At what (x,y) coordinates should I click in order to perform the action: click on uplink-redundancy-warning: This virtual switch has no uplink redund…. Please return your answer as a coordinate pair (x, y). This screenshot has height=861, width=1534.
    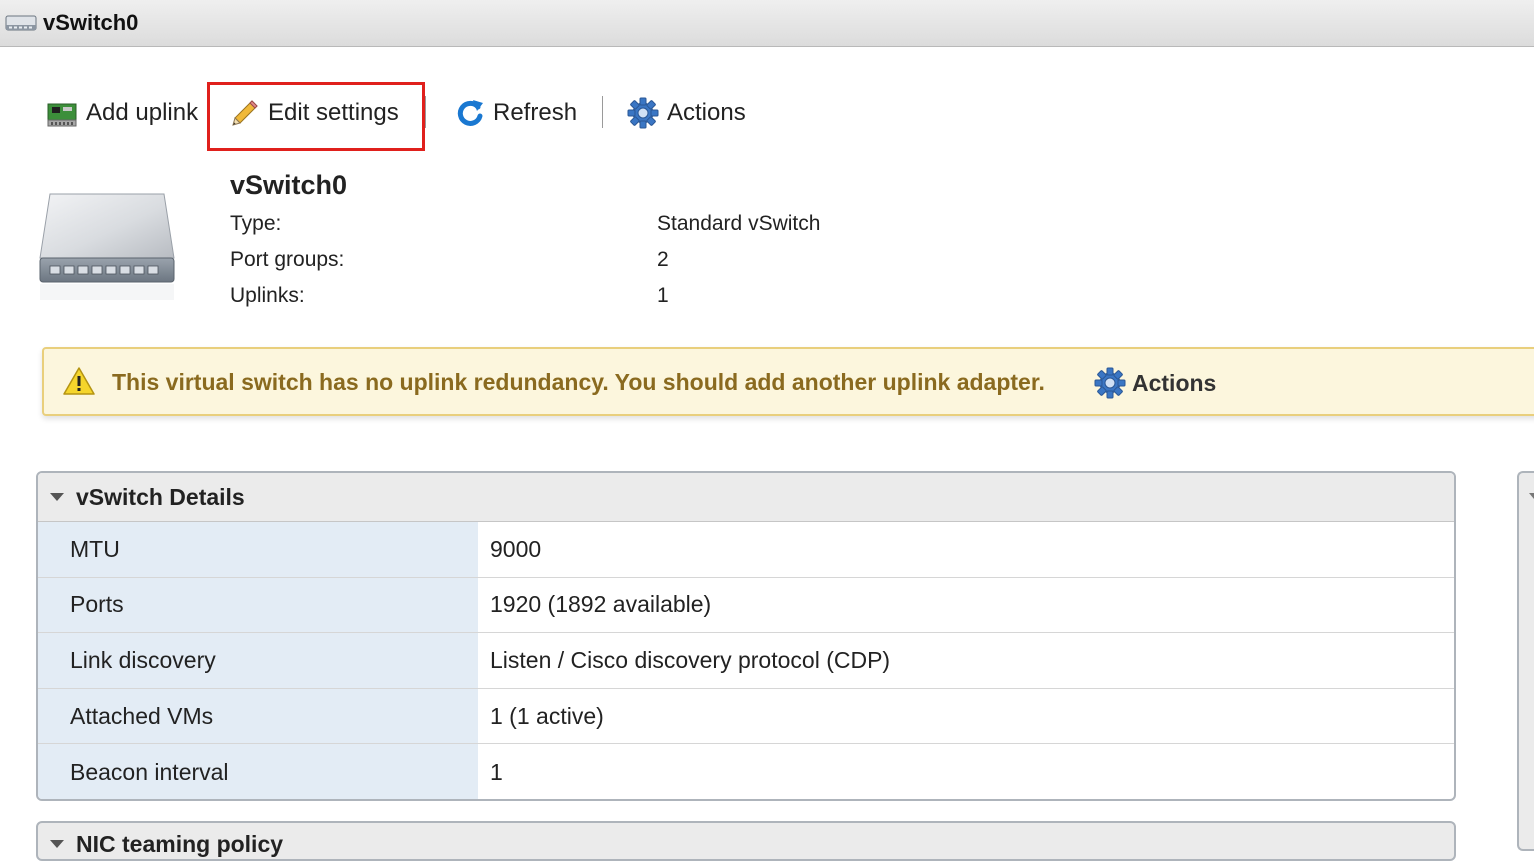
    Looking at the image, I should click on (788, 381).